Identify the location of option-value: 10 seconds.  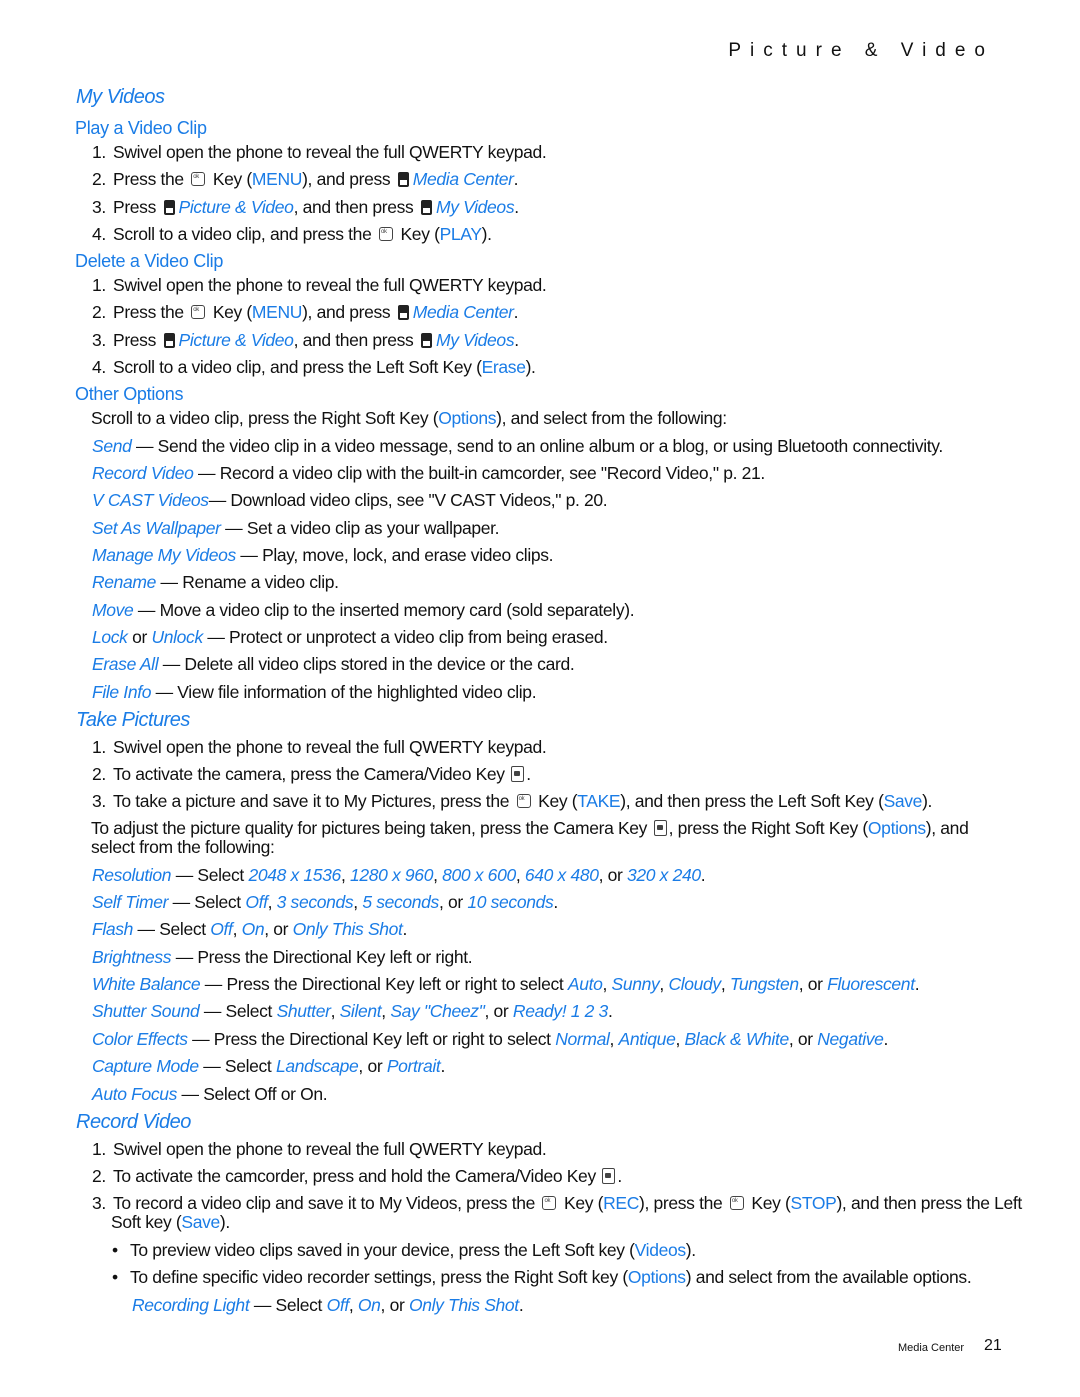
(510, 902).